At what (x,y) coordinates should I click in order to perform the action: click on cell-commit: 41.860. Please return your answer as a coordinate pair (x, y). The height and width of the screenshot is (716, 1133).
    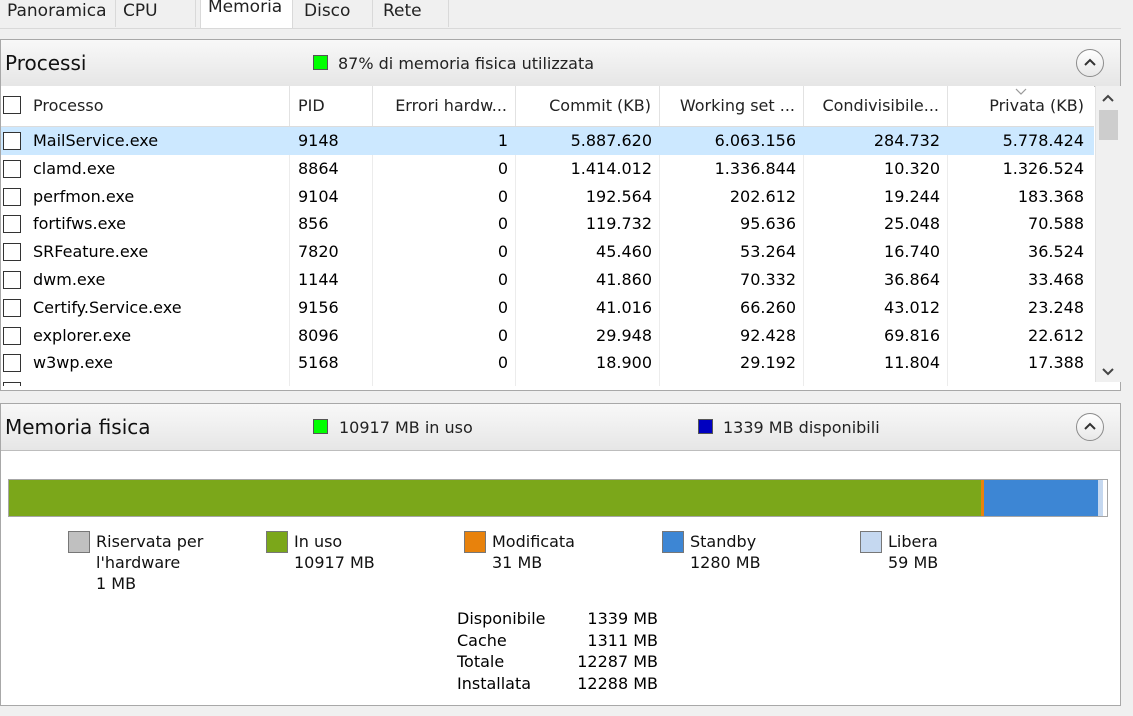
    Looking at the image, I should click on (624, 279).